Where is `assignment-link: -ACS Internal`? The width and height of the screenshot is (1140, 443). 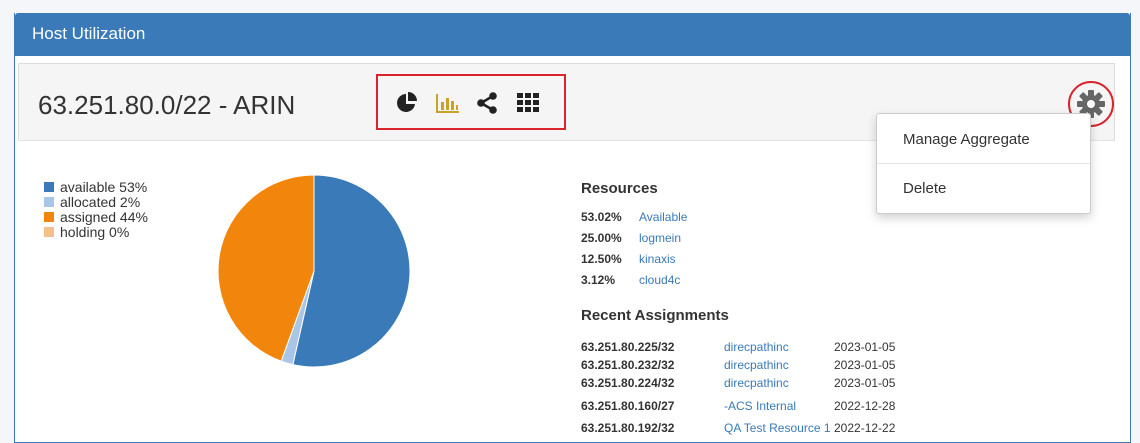 assignment-link: -ACS Internal is located at coordinates (779, 406).